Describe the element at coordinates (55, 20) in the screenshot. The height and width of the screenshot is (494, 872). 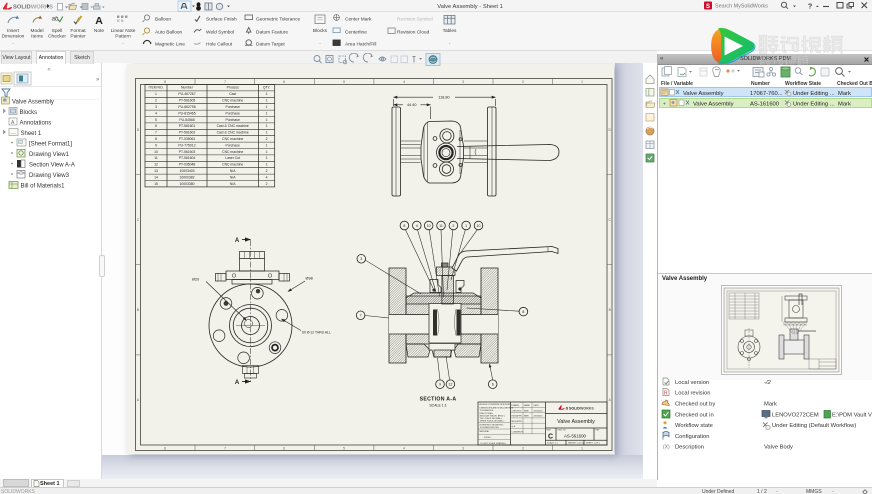
I see `svg-text: ab` at that location.